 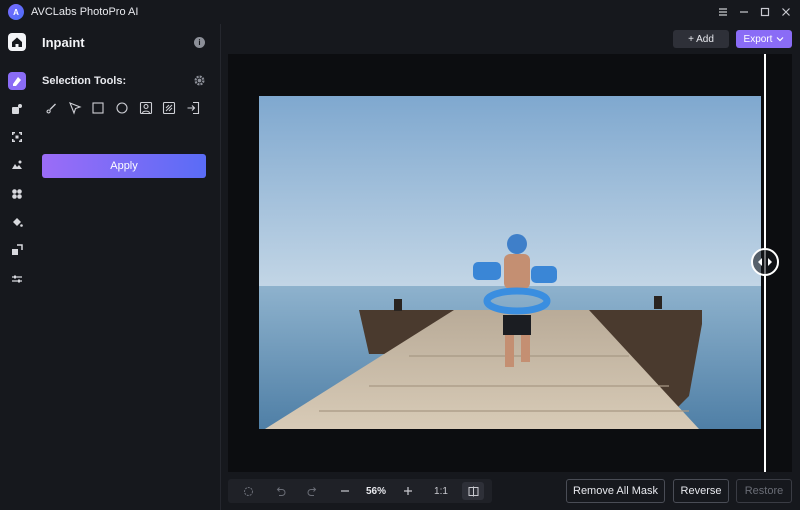 What do you see at coordinates (17, 165) in the screenshot?
I see `background-icon` at bounding box center [17, 165].